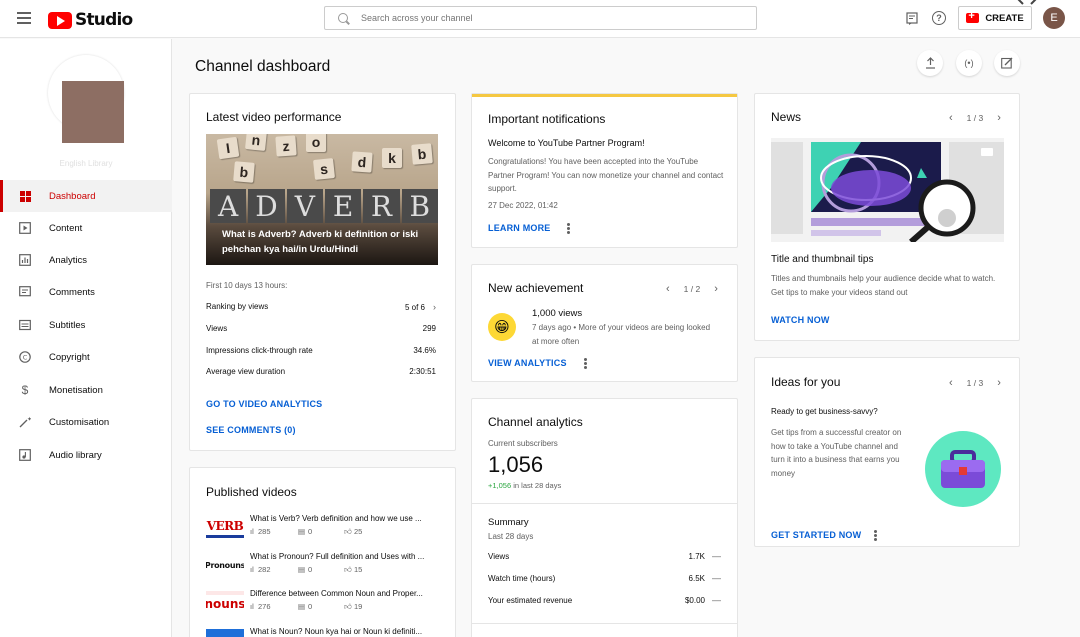 The height and width of the screenshot is (637, 1080). Describe the element at coordinates (1007, 63) in the screenshot. I see `create-post-button` at that location.